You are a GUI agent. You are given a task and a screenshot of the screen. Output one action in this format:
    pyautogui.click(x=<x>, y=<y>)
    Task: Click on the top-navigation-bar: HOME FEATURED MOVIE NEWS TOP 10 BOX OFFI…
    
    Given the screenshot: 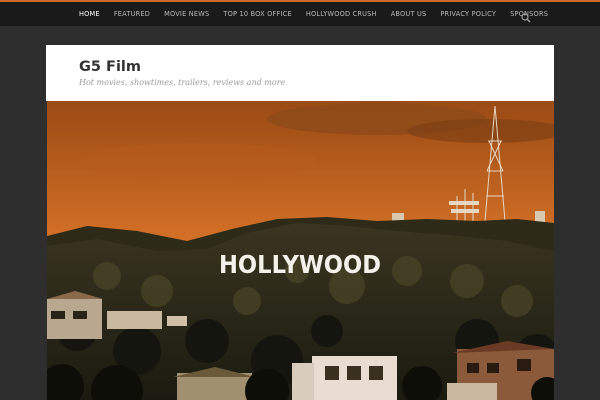 What is the action you would take?
    pyautogui.click(x=300, y=13)
    